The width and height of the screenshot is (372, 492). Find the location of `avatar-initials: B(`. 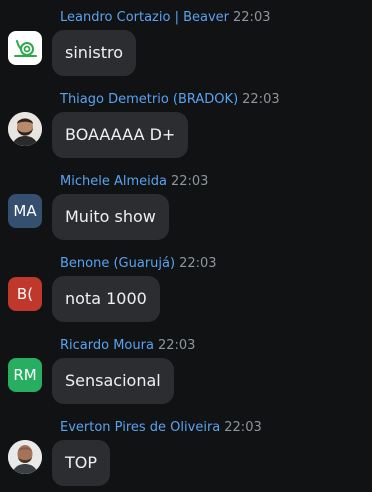

avatar-initials: B( is located at coordinates (25, 294).